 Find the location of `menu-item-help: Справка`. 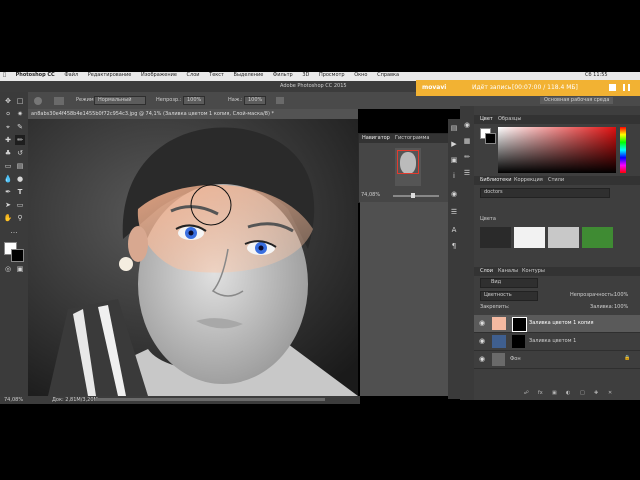

menu-item-help: Справка is located at coordinates (388, 75).